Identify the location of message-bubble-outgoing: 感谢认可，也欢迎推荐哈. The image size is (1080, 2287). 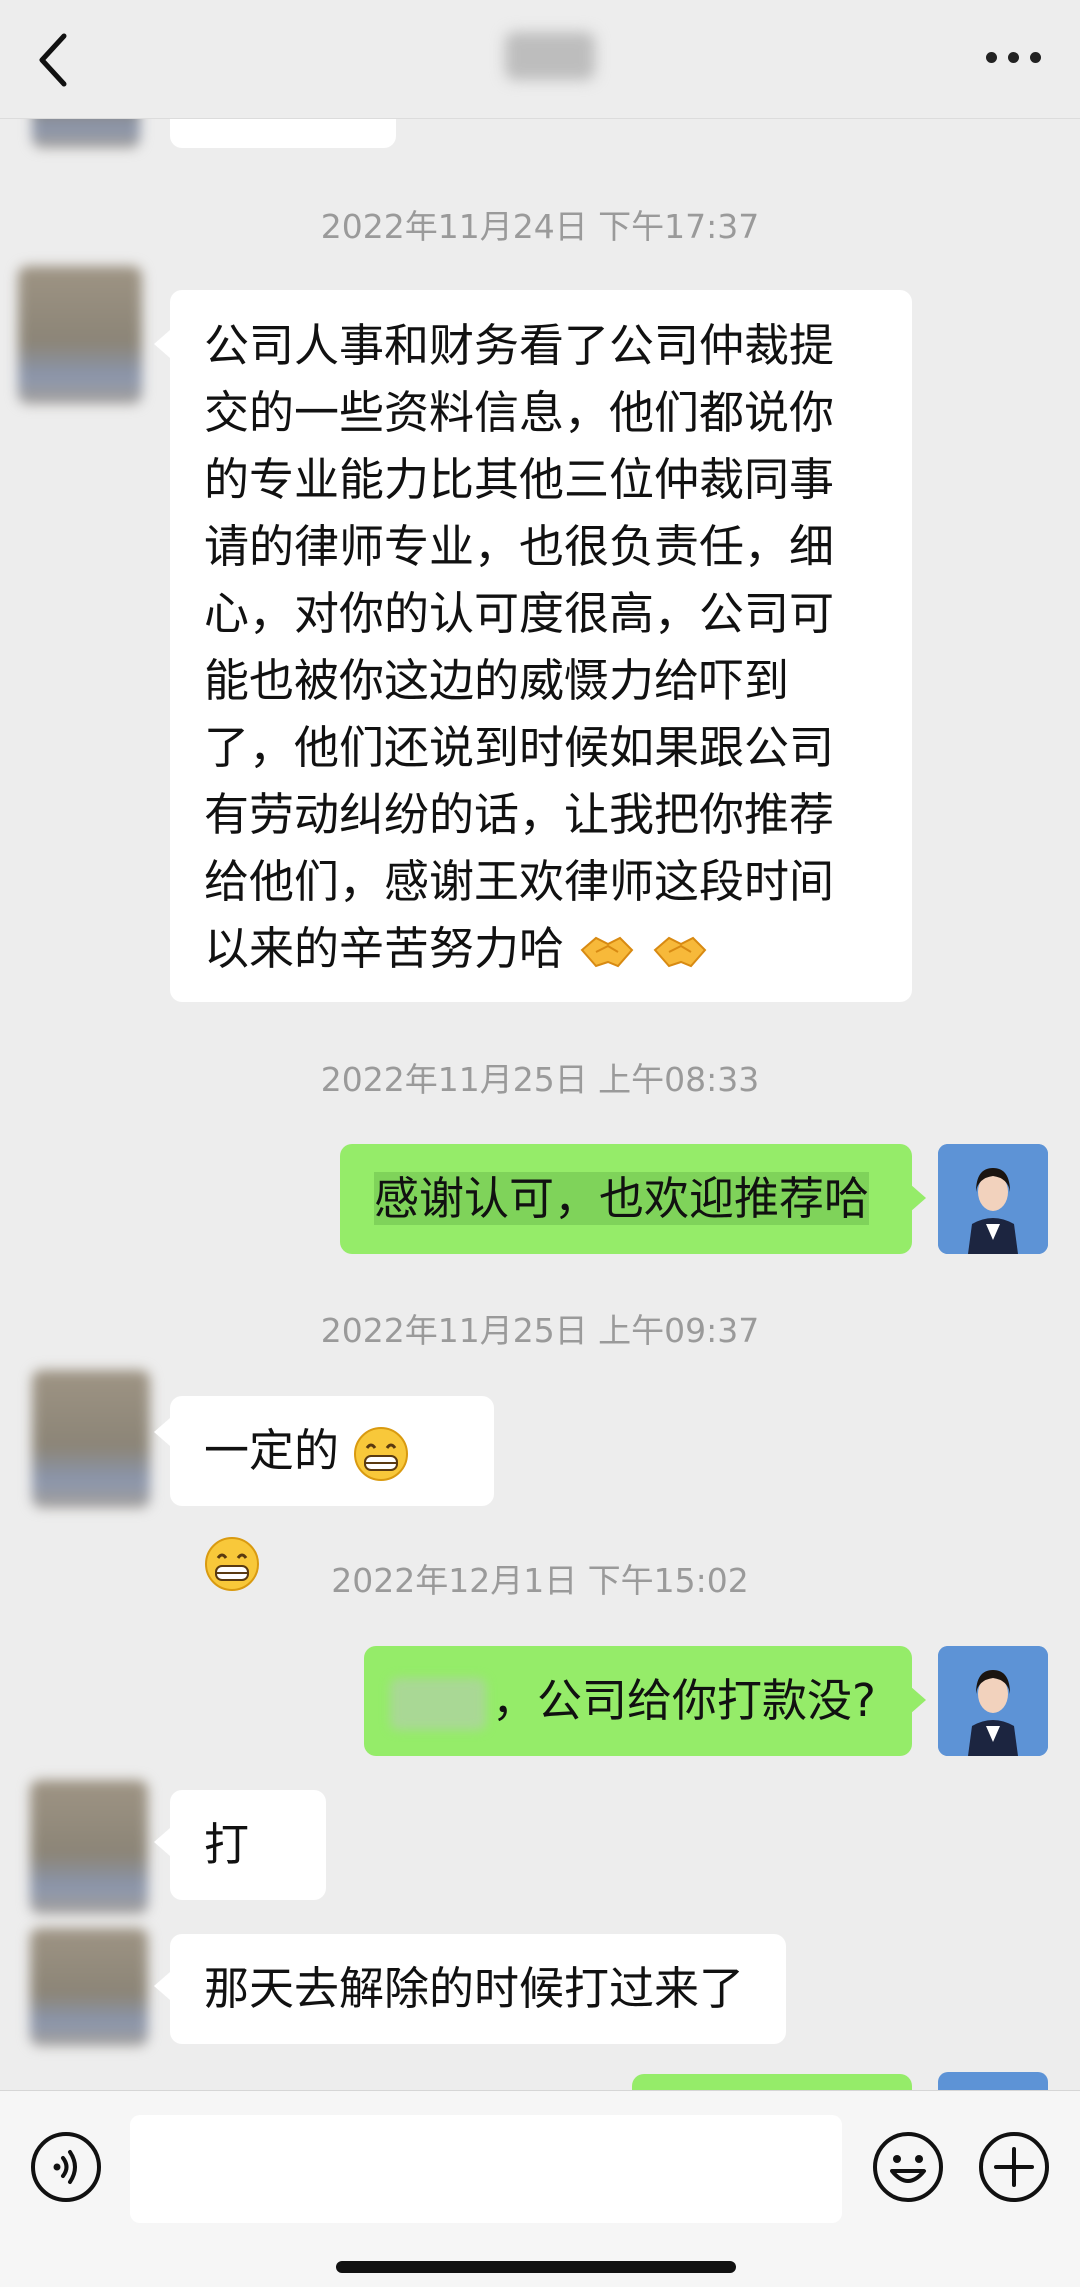
(626, 1199).